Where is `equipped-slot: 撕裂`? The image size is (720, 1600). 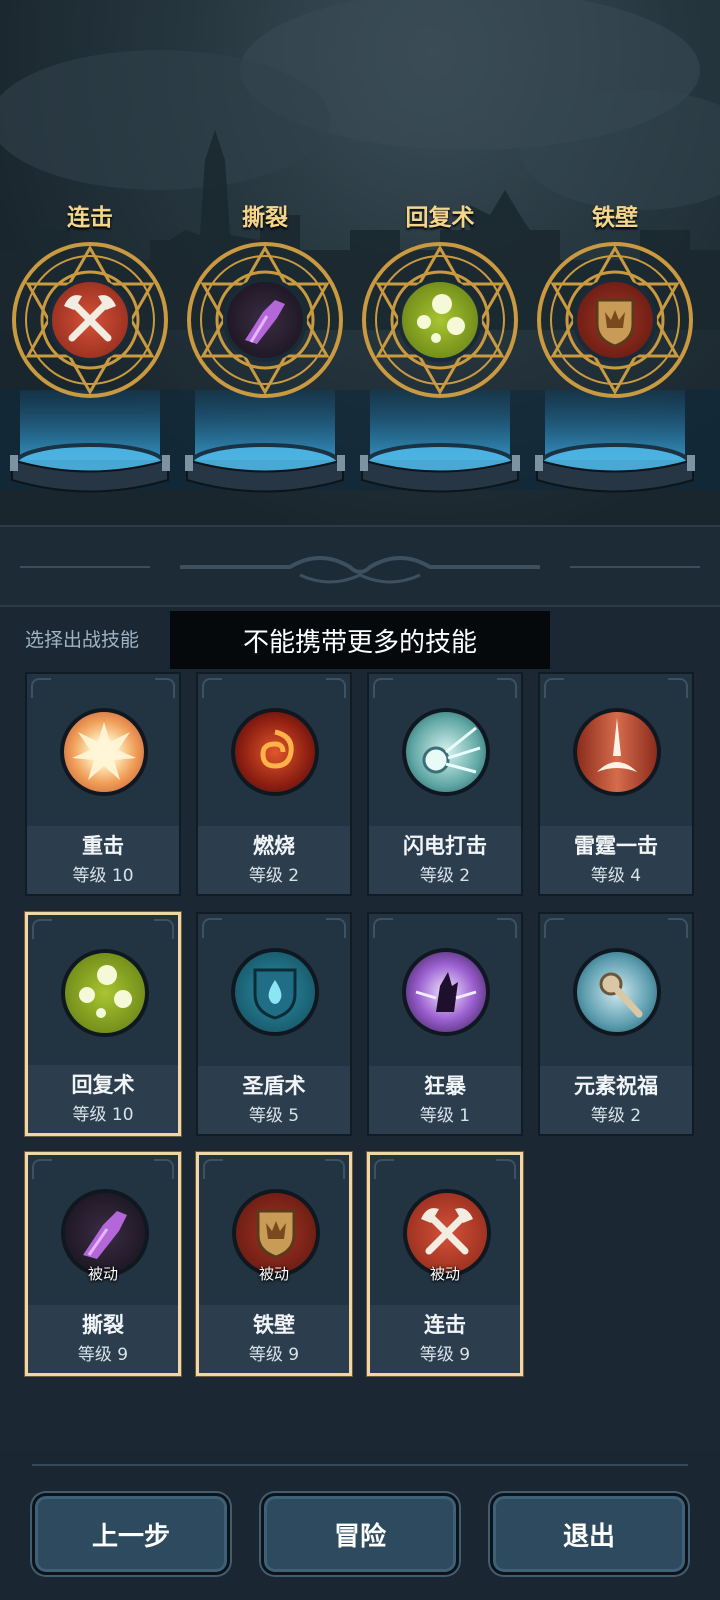
equipped-slot: 撕裂 is located at coordinates (265, 262).